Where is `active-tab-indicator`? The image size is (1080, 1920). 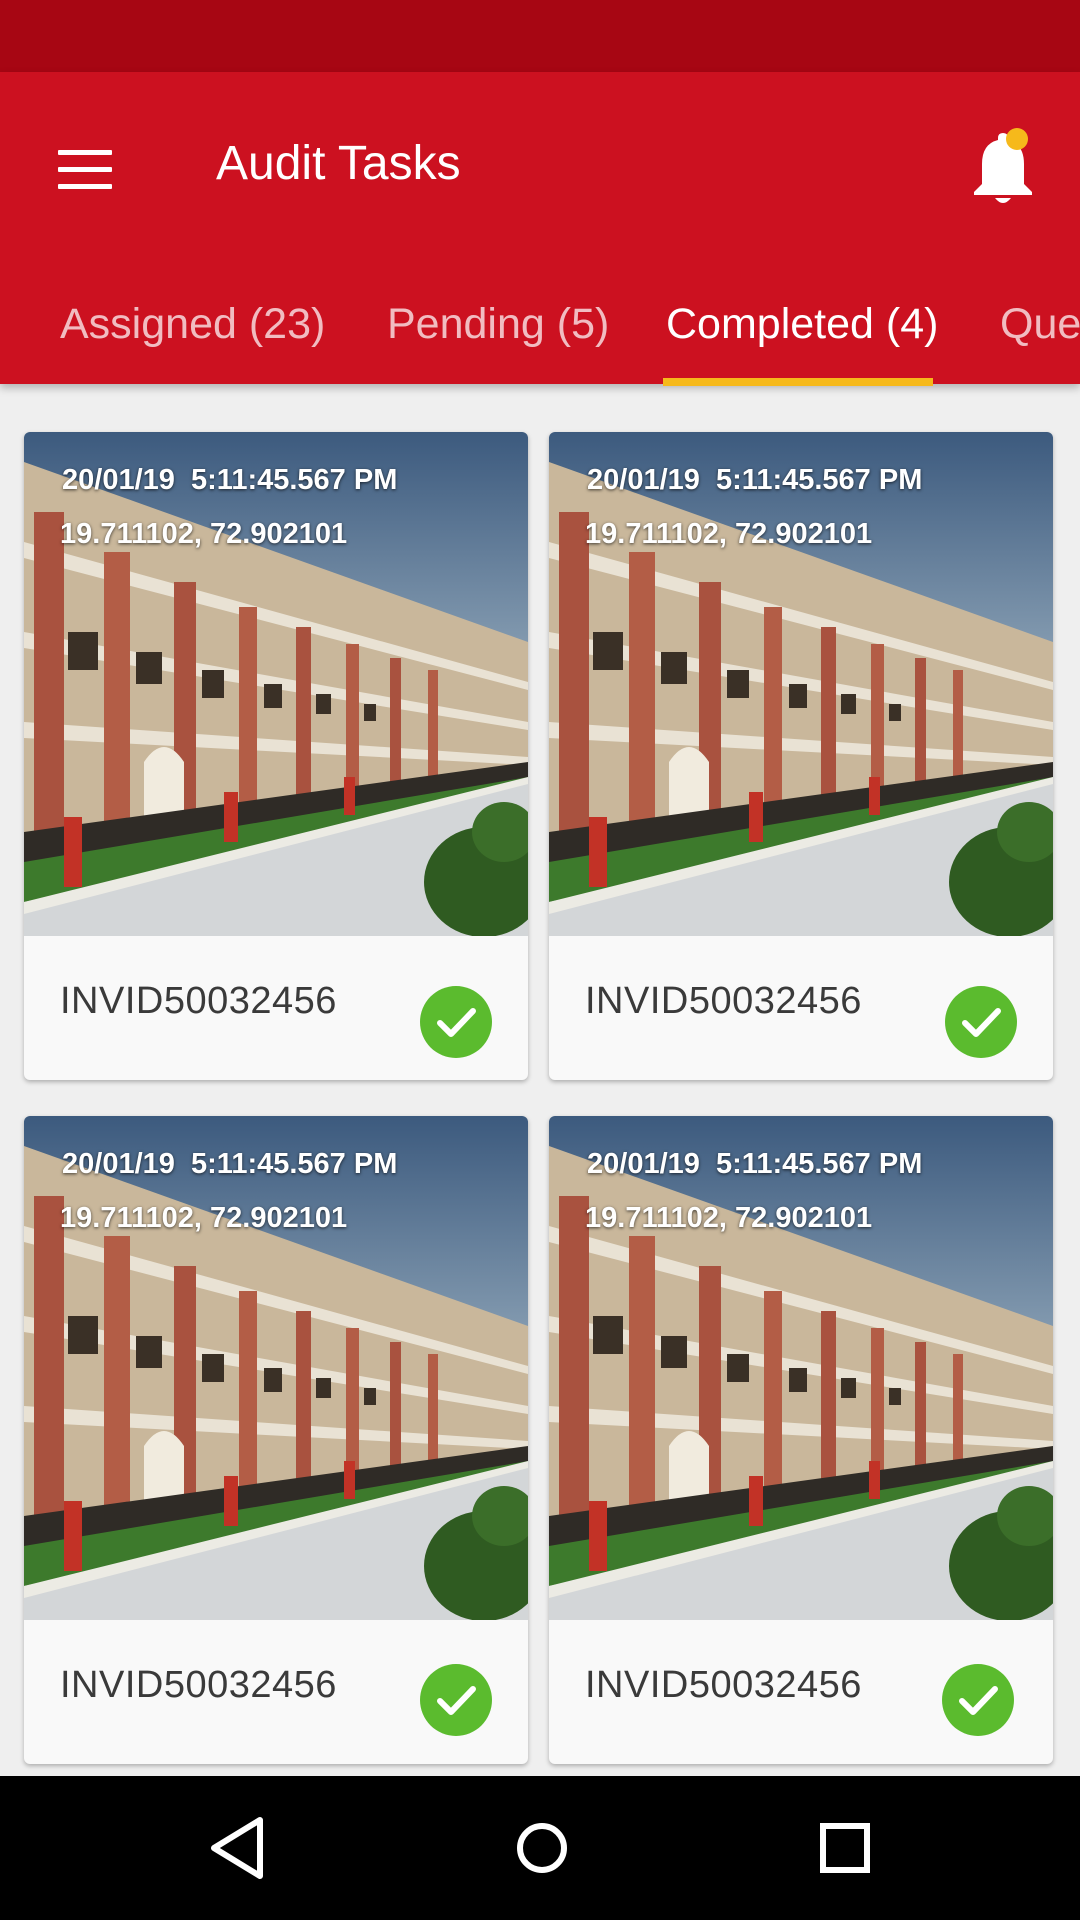 active-tab-indicator is located at coordinates (798, 382).